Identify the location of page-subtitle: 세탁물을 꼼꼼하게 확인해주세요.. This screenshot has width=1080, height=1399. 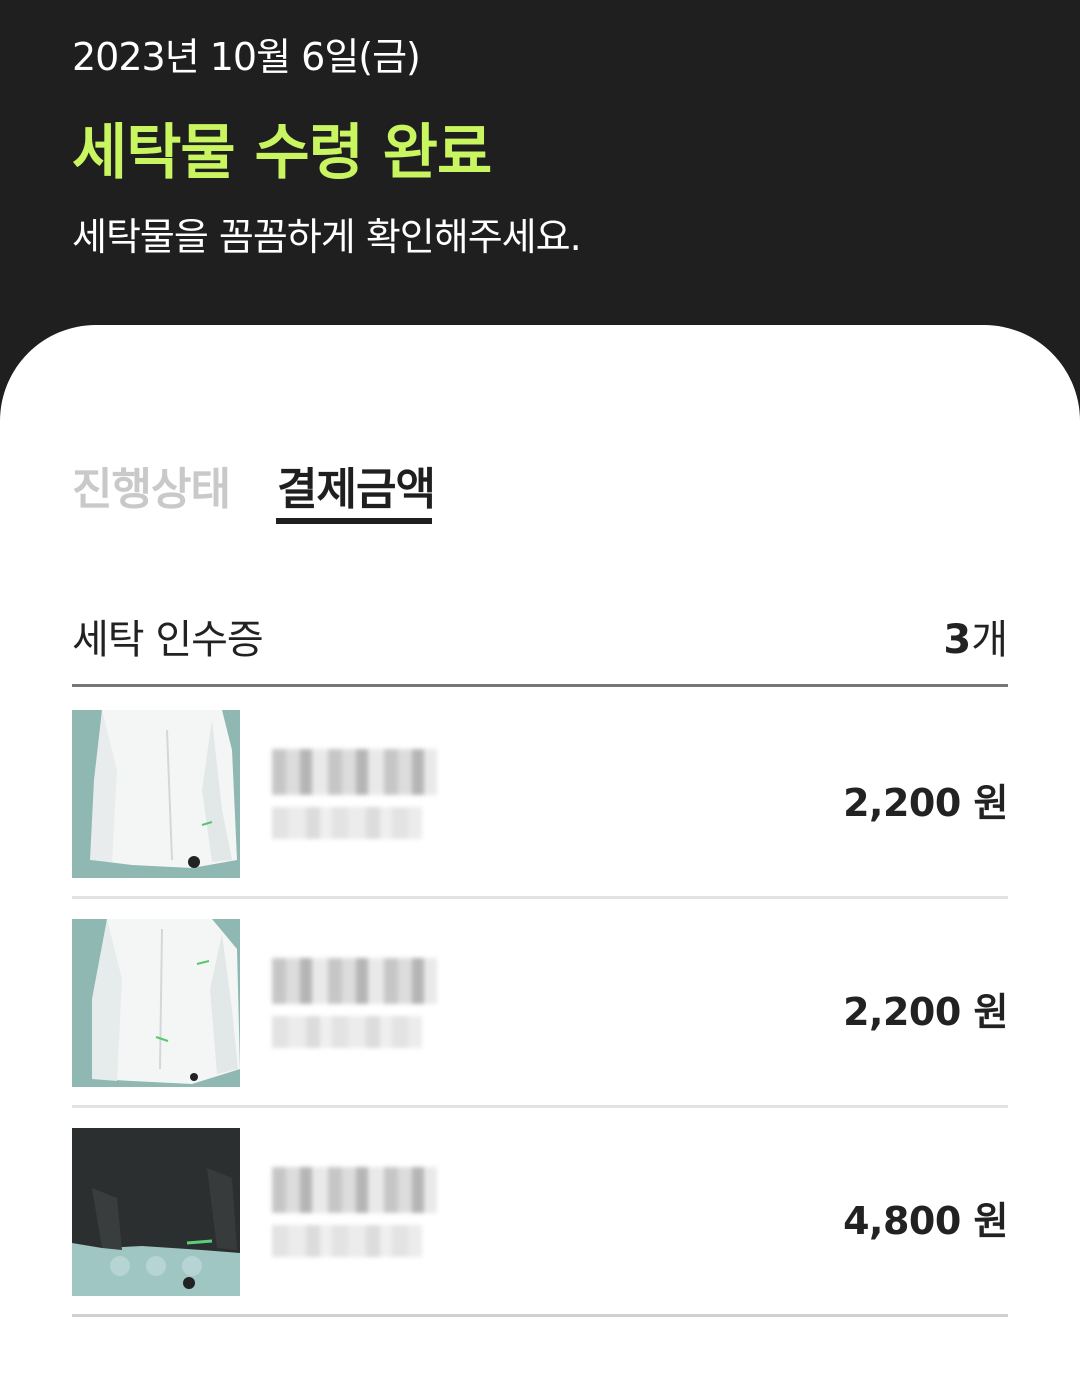
(327, 237).